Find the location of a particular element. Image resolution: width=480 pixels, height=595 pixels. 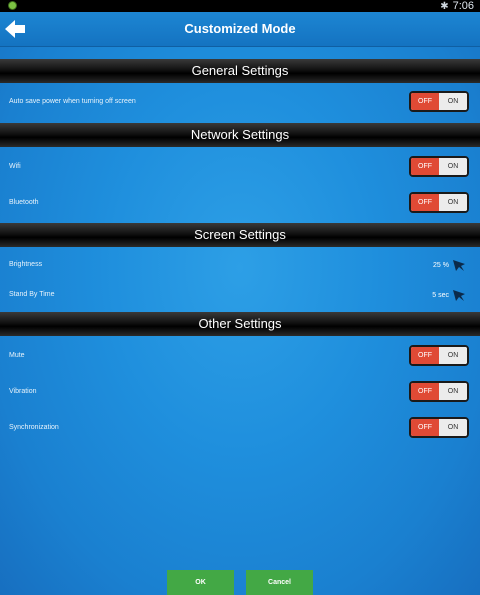

title-bar: Customized Mode is located at coordinates (240, 29).